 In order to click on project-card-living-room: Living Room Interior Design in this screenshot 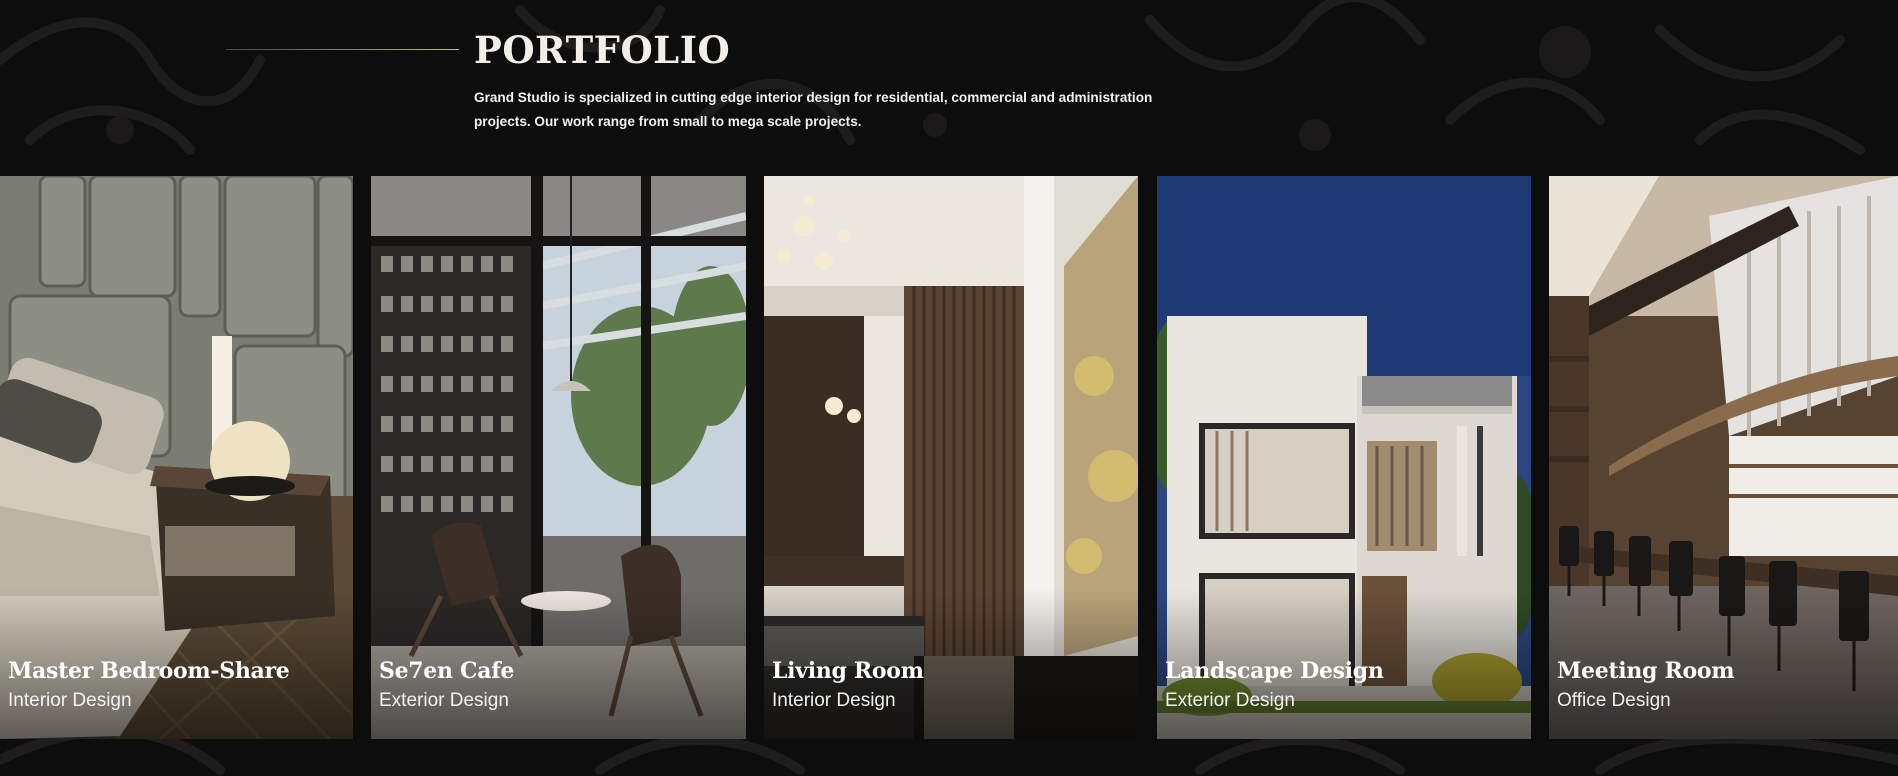, I will do `click(951, 457)`.